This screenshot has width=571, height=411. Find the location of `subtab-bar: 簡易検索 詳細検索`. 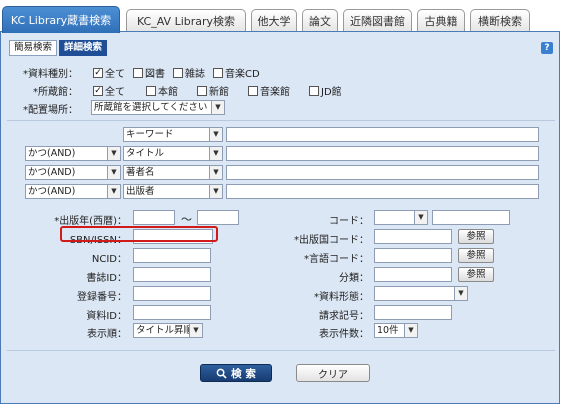

subtab-bar: 簡易検索 詳細検索 is located at coordinates (58, 48).